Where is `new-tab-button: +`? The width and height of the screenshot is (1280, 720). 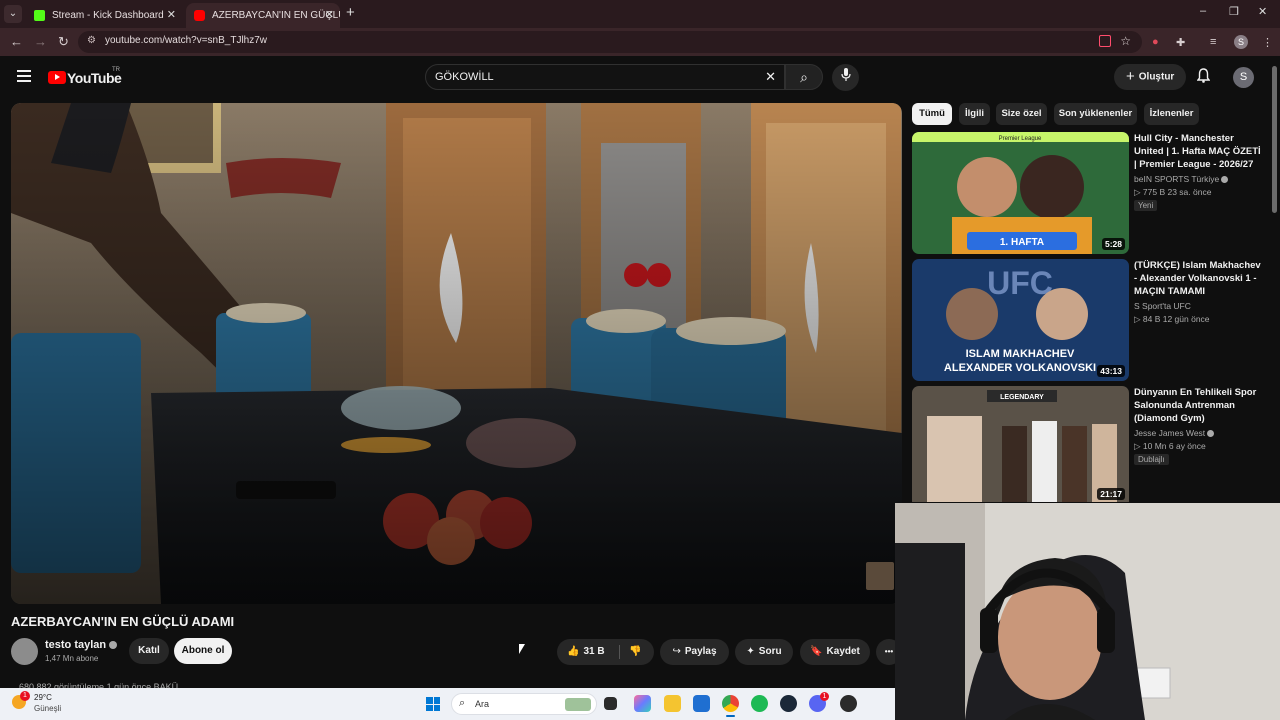 new-tab-button: + is located at coordinates (350, 12).